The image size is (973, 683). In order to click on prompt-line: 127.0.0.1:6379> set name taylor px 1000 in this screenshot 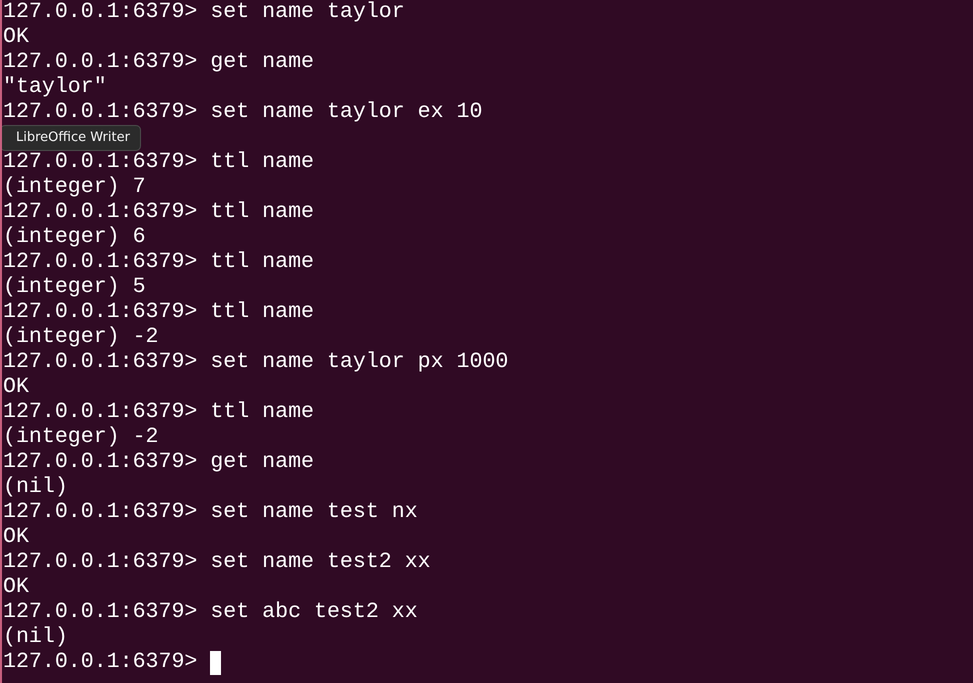, I will do `click(255, 362)`.